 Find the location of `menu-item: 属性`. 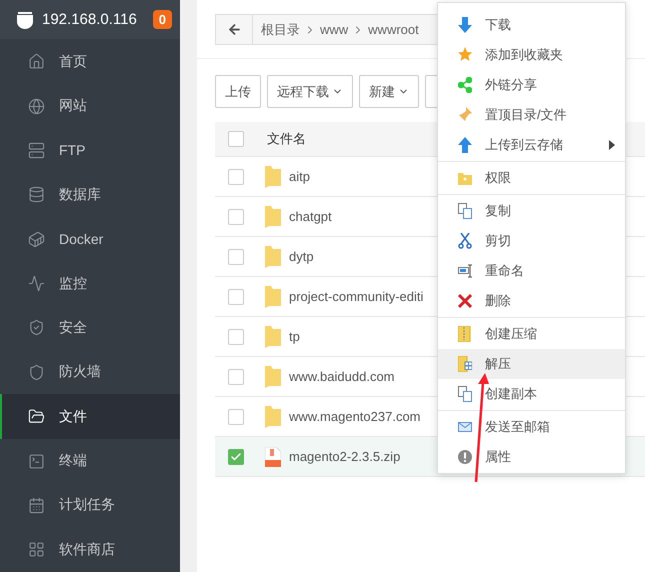

menu-item: 属性 is located at coordinates (531, 457).